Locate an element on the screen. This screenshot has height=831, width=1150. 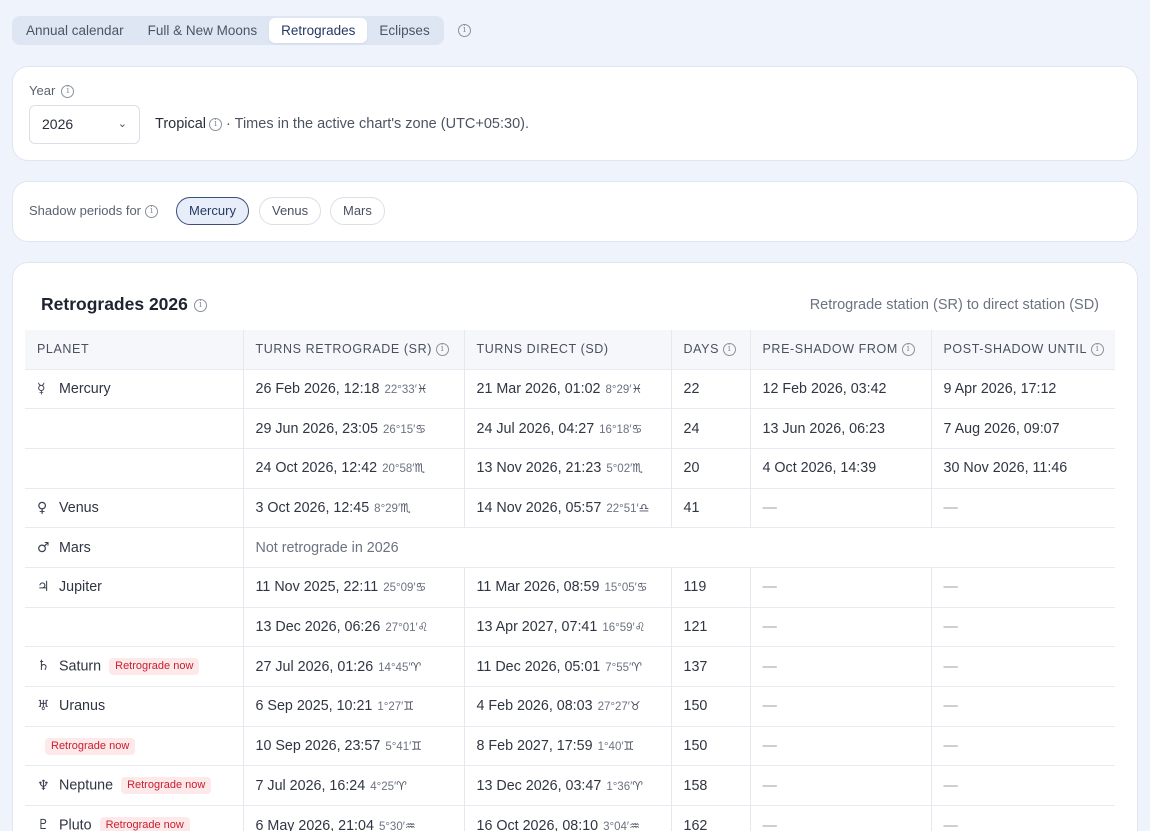
sd-cell: 16 Oct 2026, 08:10 3°04′♒ is located at coordinates (568, 818).